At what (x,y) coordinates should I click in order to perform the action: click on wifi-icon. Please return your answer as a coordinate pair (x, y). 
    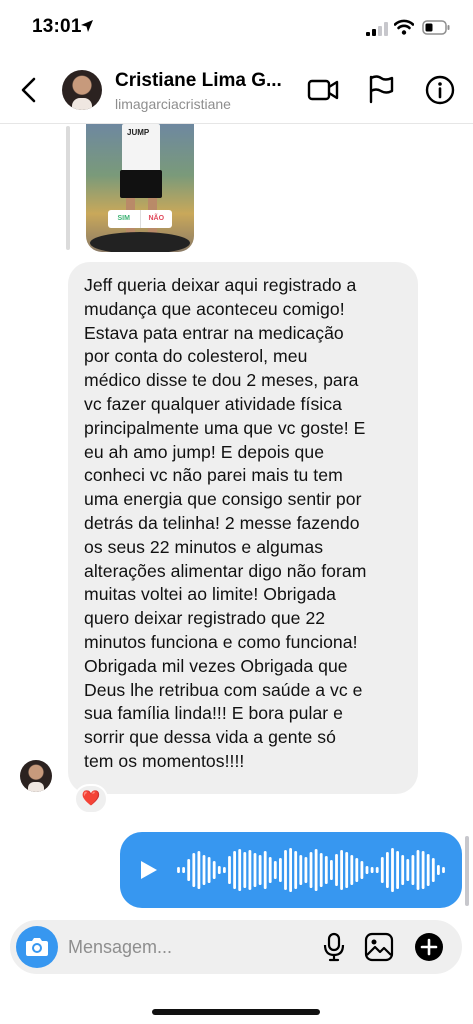
    Looking at the image, I should click on (404, 27).